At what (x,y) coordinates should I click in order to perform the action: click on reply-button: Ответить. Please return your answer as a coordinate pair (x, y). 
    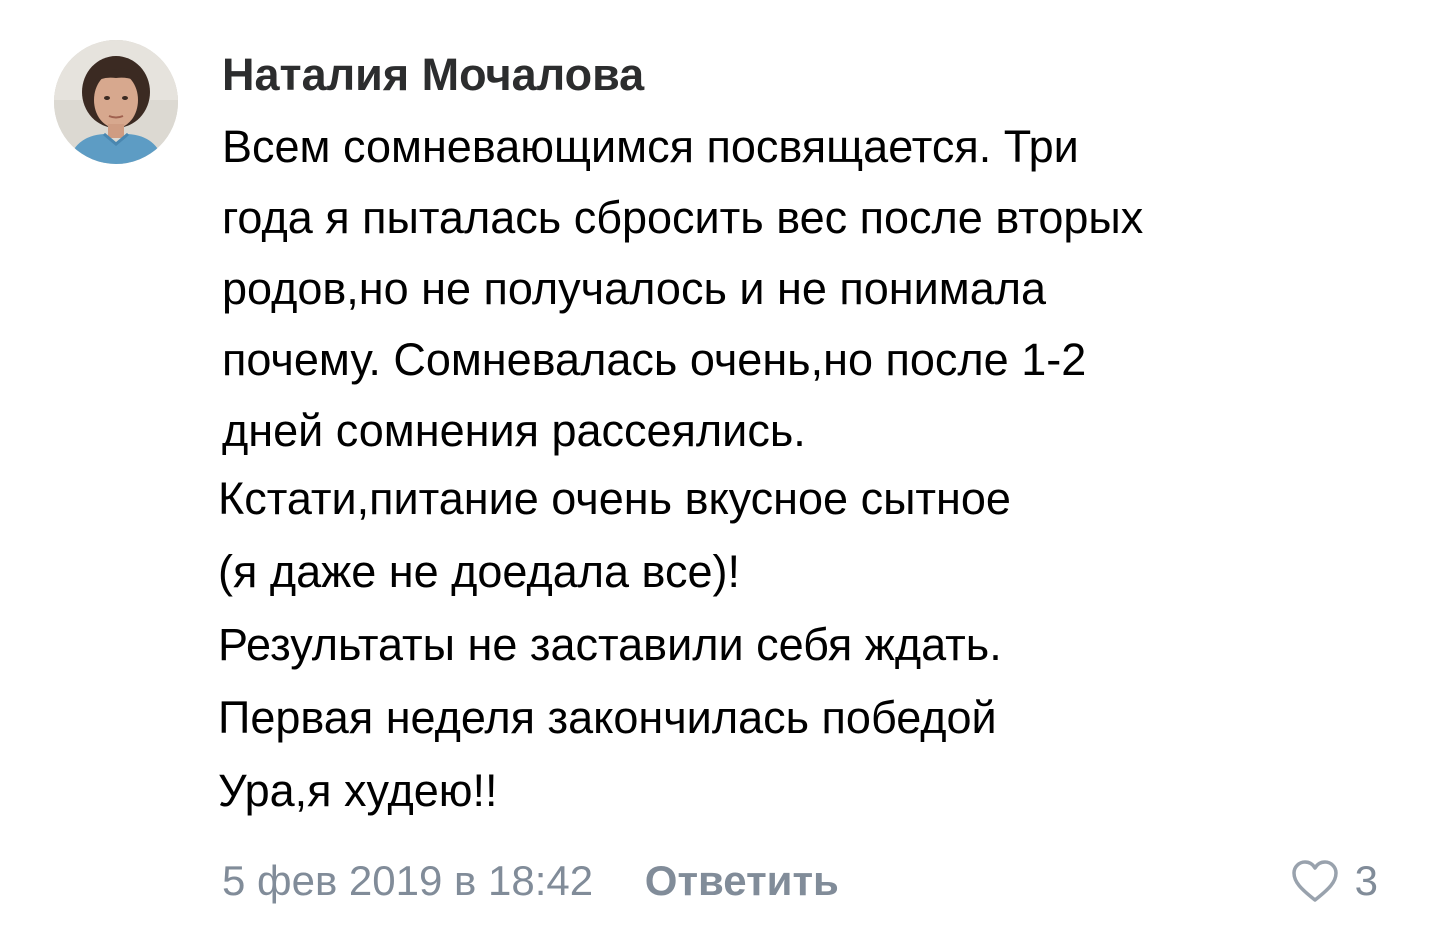
    Looking at the image, I should click on (742, 881).